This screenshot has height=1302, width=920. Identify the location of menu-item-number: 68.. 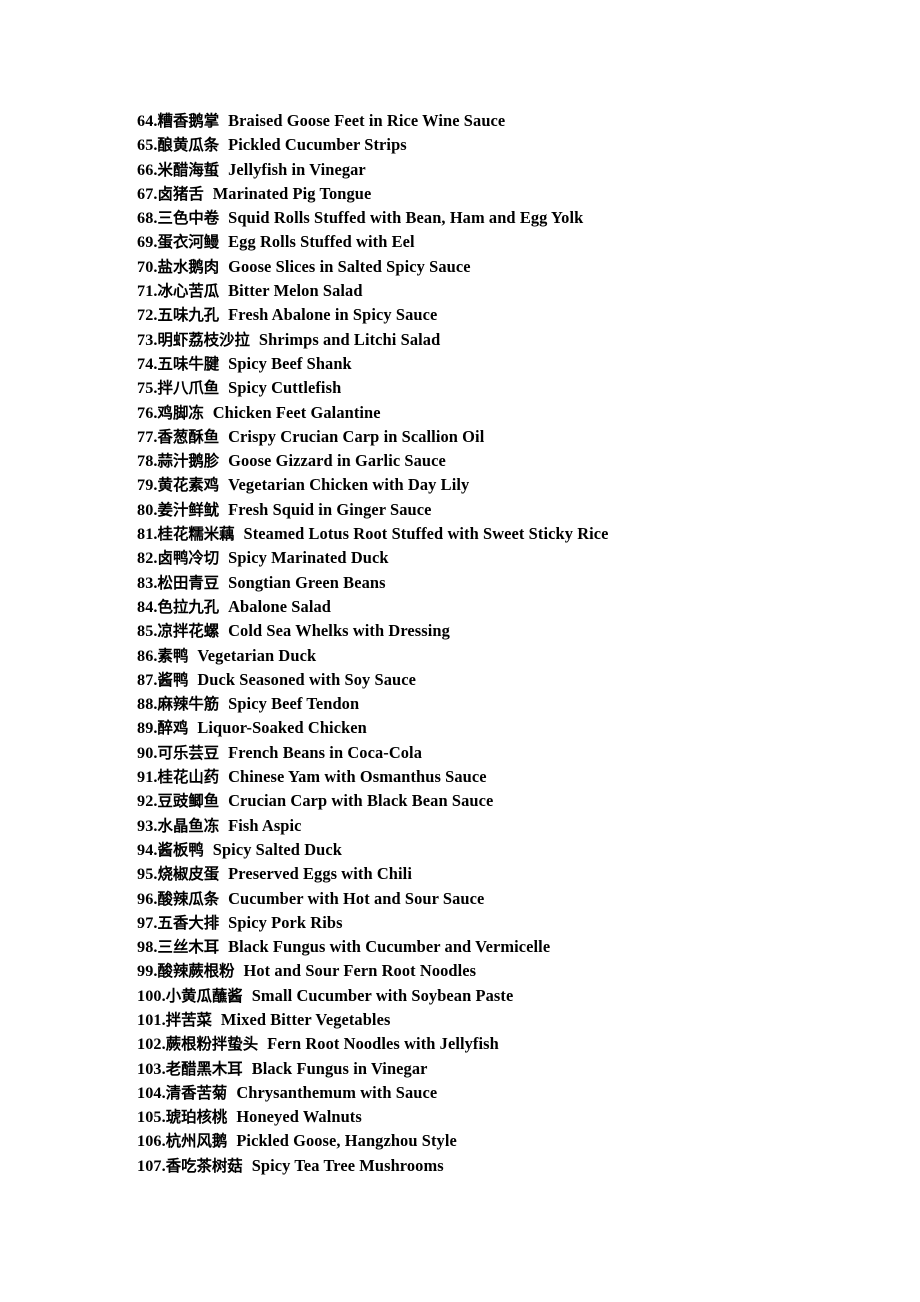
(147, 218).